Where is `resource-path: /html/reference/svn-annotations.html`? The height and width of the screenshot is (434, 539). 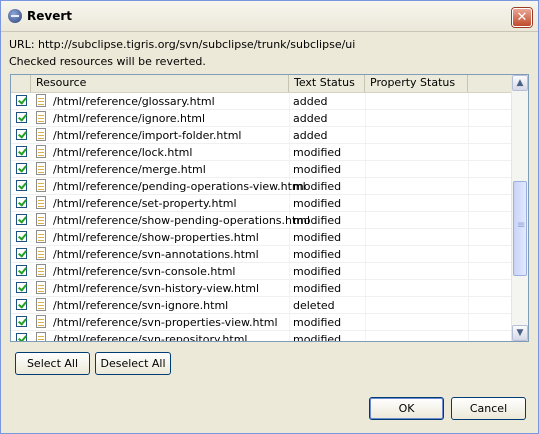
resource-path: /html/reference/svn-annotations.html is located at coordinates (156, 254).